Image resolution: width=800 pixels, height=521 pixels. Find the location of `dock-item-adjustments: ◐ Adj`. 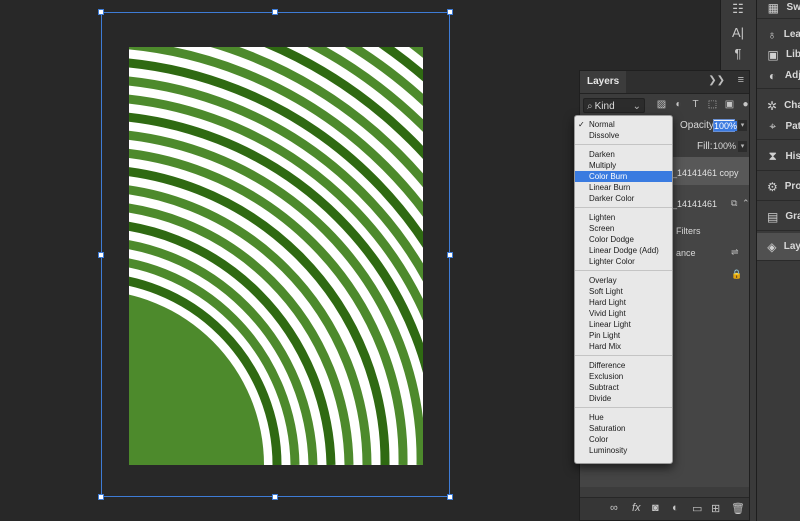

dock-item-adjustments: ◐ Adj is located at coordinates (778, 75).